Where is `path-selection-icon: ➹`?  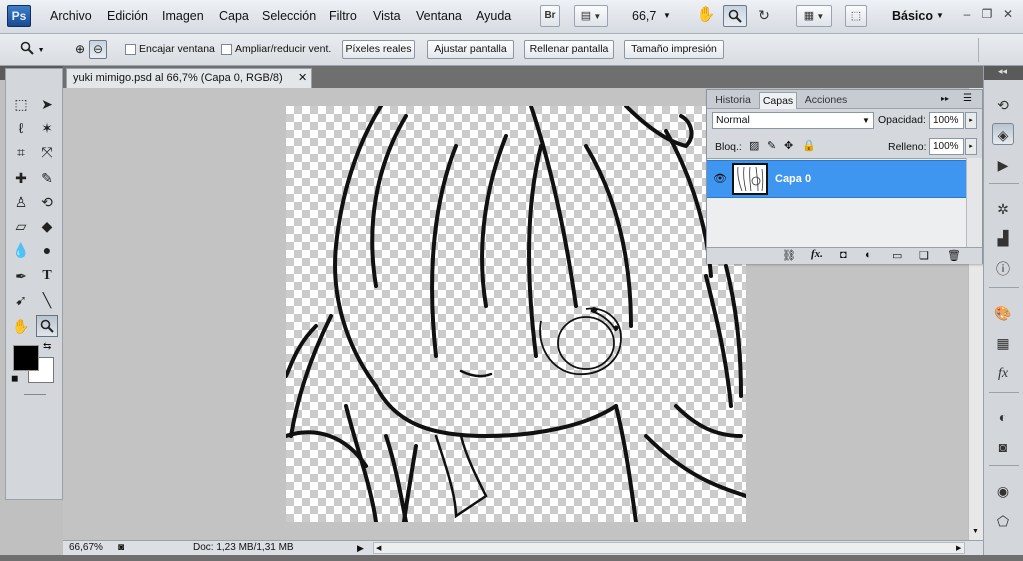
path-selection-icon: ➹ is located at coordinates (21, 300).